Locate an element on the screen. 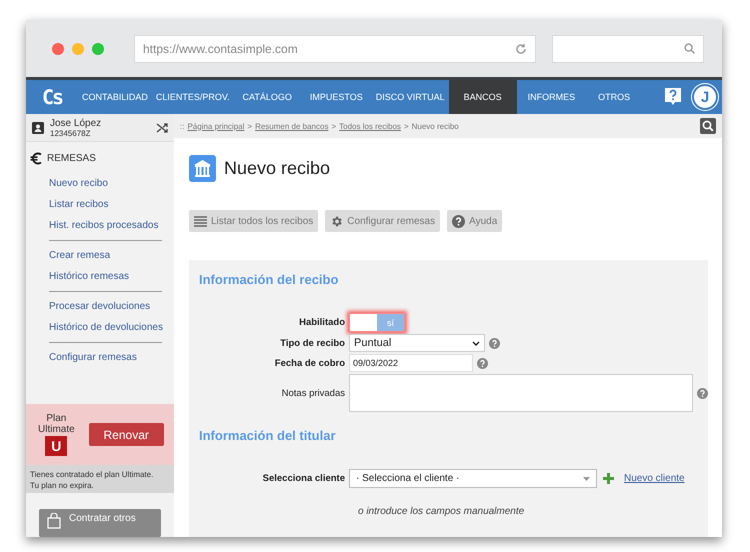  search-field is located at coordinates (628, 48).